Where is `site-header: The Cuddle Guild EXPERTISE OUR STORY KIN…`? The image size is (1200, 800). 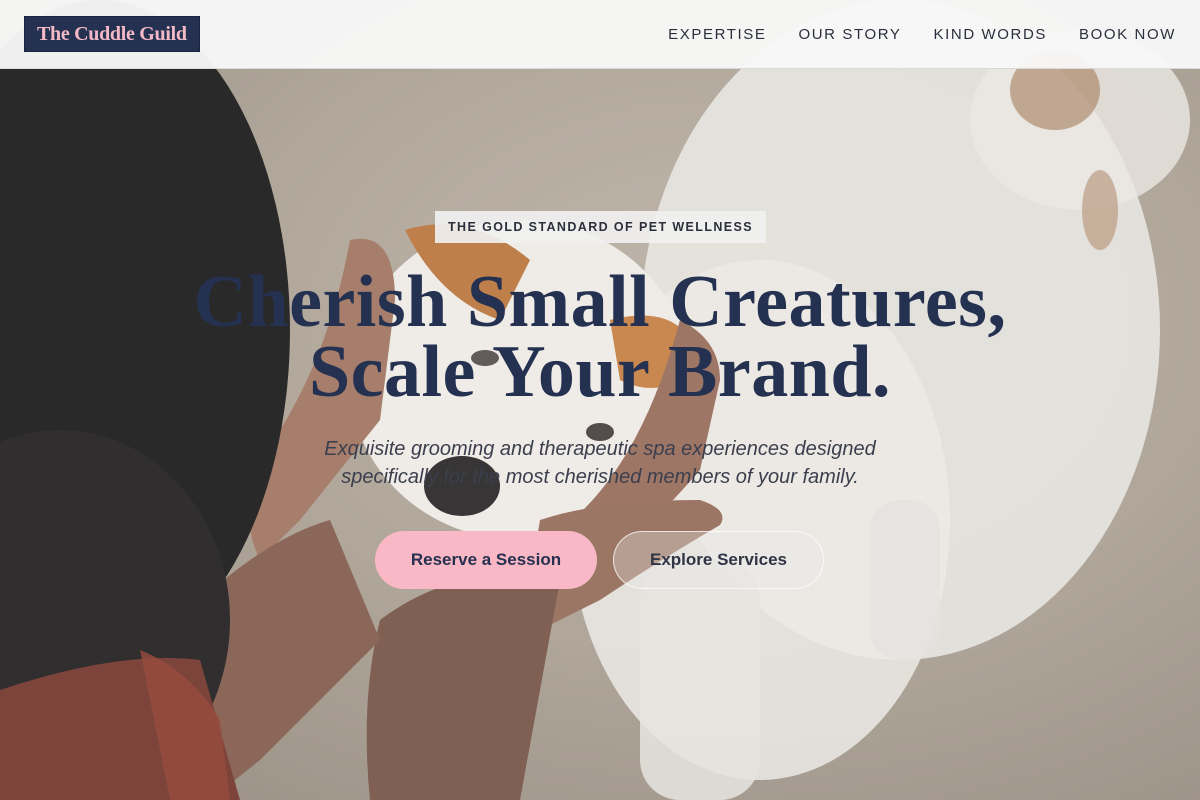
site-header: The Cuddle Guild EXPERTISE OUR STORY KIN… is located at coordinates (600, 34).